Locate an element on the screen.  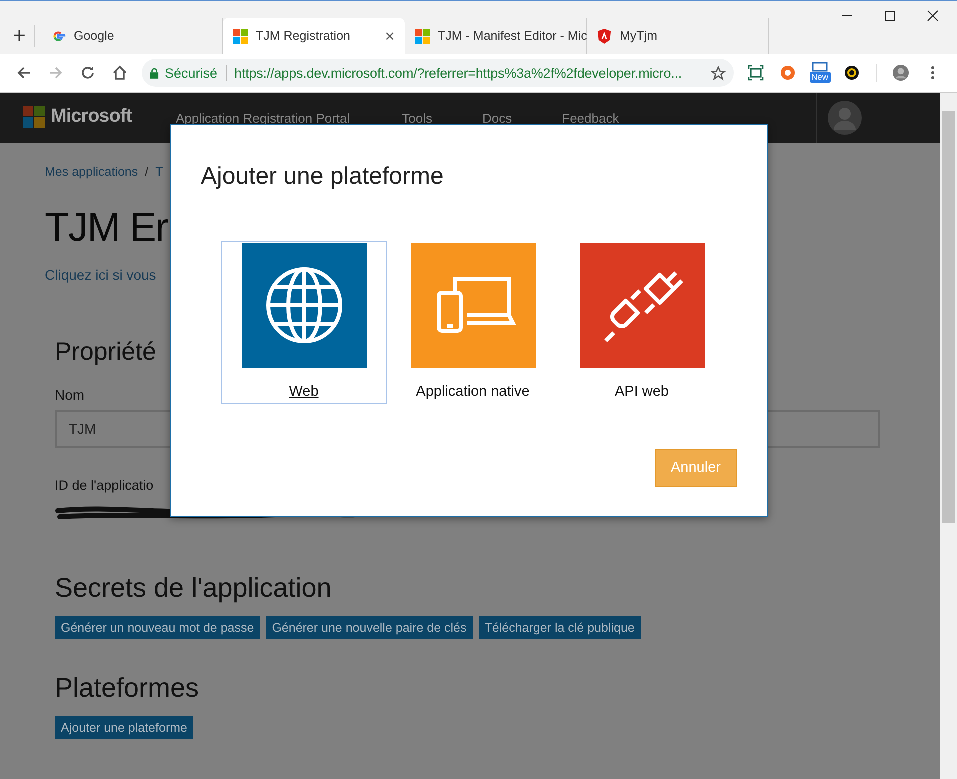
four-squares-logo-icon is located at coordinates (34, 117).